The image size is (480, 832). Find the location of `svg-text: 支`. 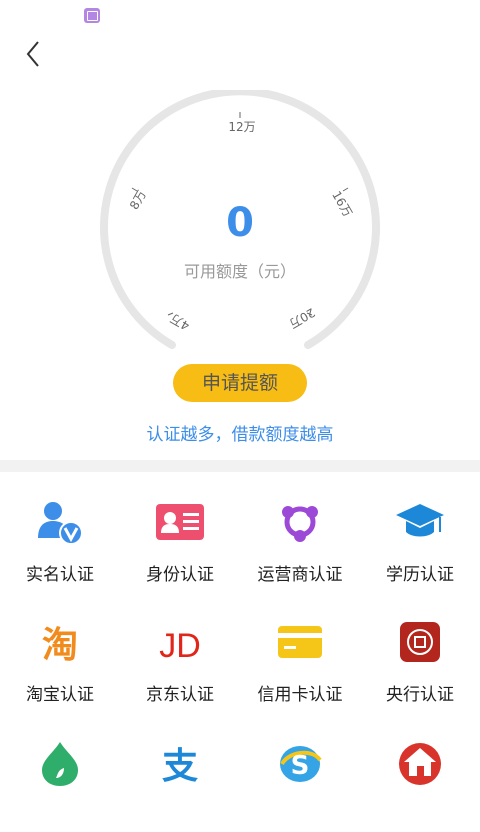

svg-text: 支 is located at coordinates (180, 766).